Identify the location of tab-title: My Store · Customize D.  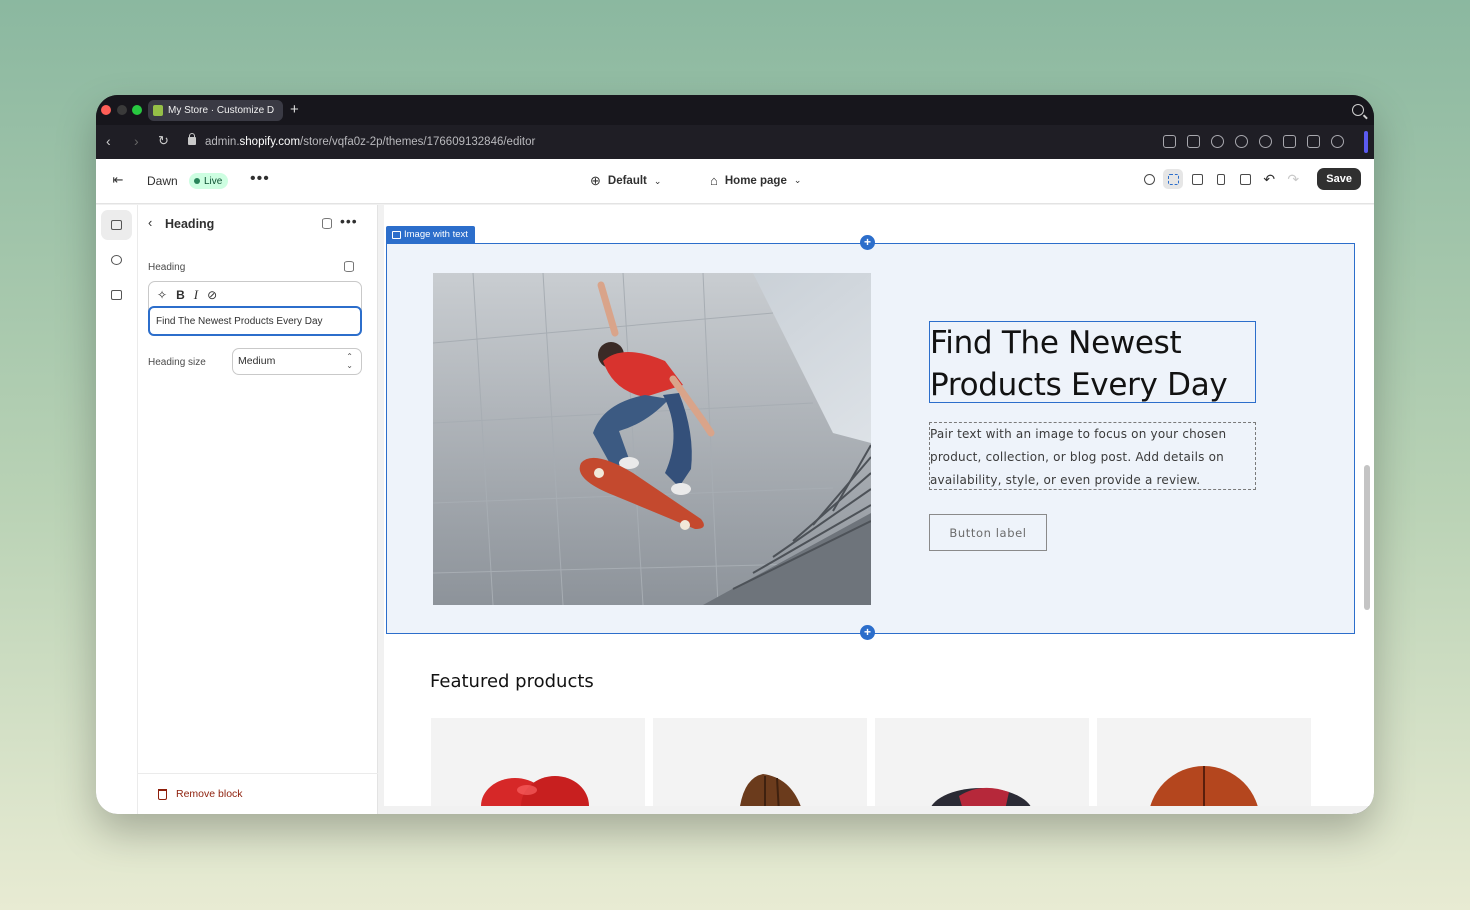
(221, 110).